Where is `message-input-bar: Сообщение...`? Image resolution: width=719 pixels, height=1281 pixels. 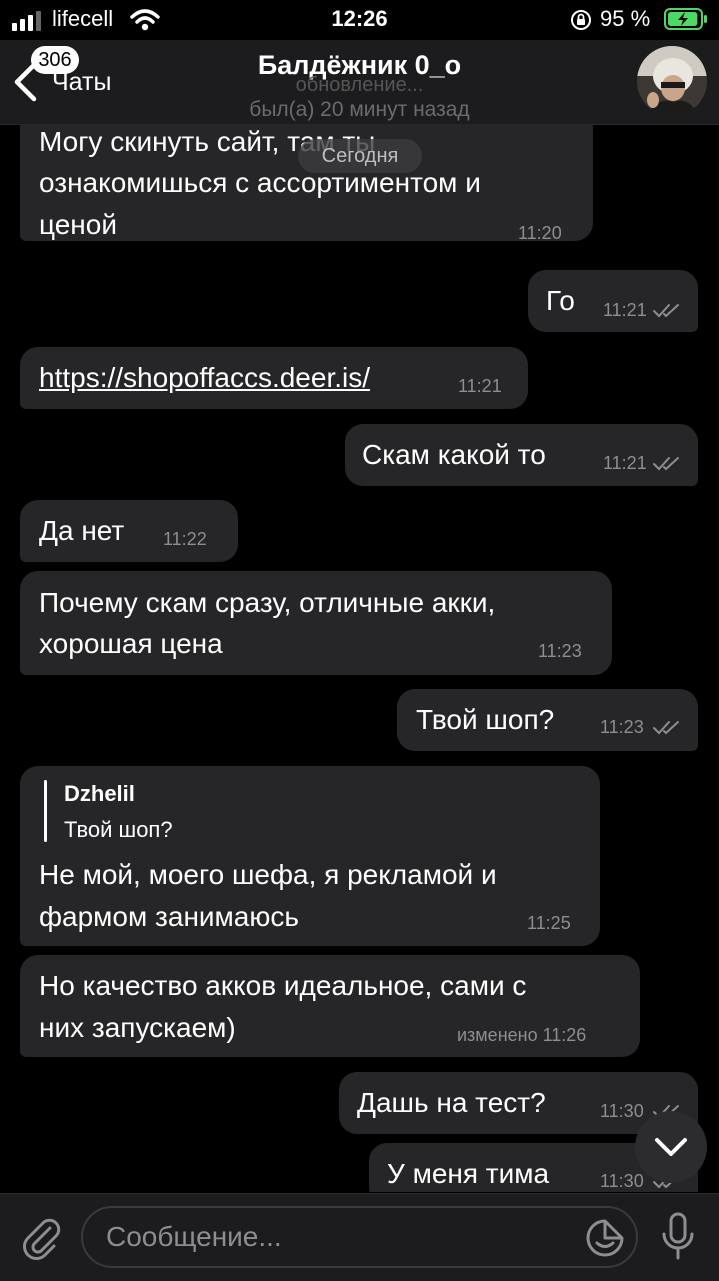
message-input-bar: Сообщение... is located at coordinates (359, 1237).